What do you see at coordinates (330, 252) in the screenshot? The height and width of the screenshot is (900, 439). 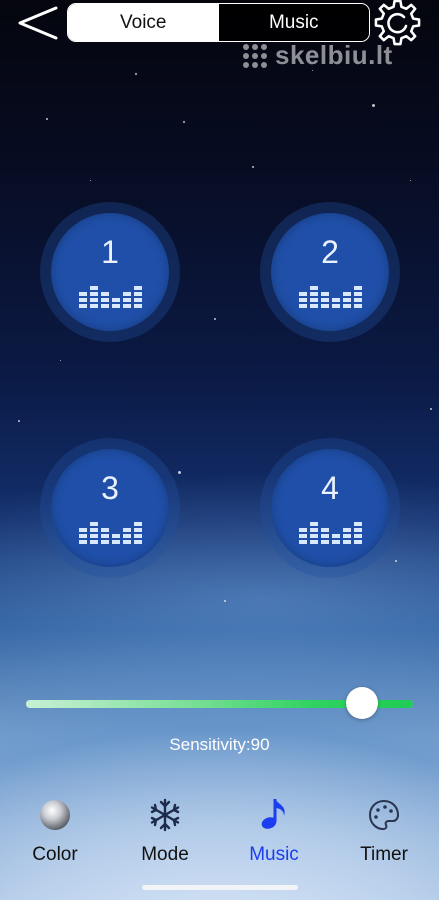 I see `pad-number: 2` at bounding box center [330, 252].